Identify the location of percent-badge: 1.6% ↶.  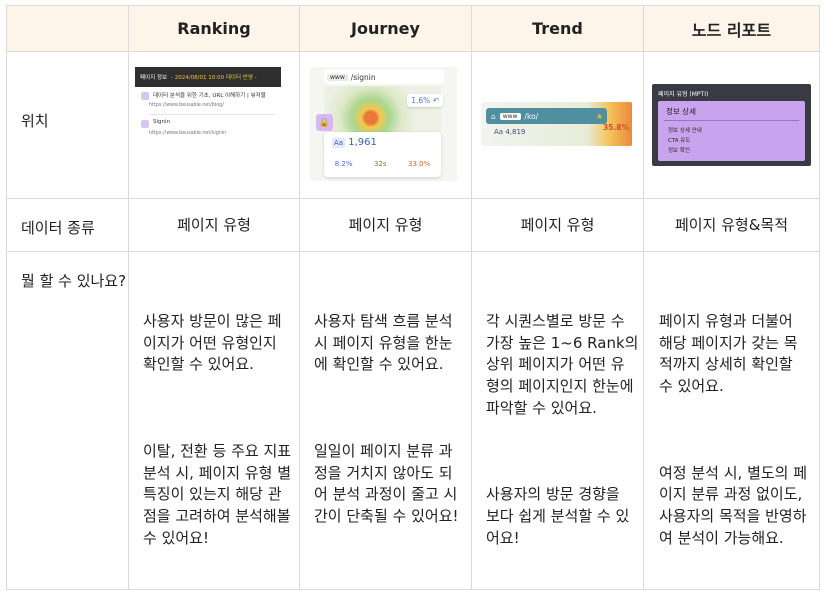
(425, 100).